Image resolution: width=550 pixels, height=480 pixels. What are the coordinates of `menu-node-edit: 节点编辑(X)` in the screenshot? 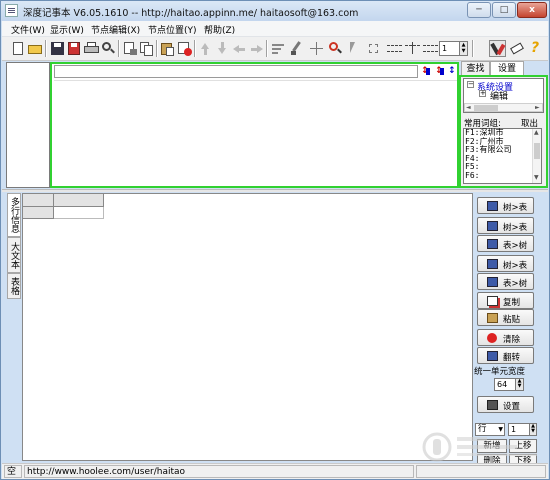 It's located at (115, 29).